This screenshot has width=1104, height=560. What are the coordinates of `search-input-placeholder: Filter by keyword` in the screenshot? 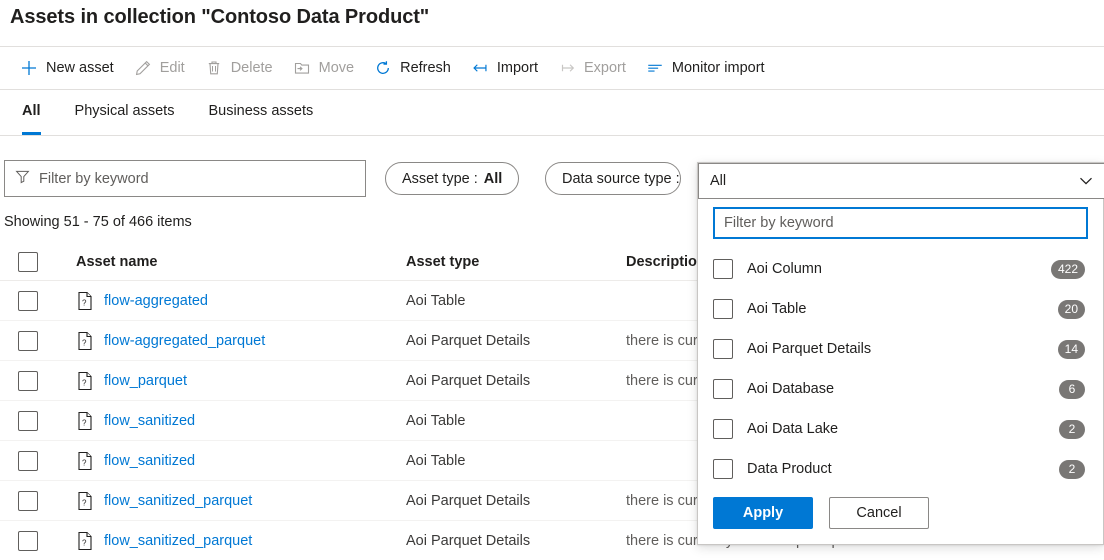 It's located at (94, 178).